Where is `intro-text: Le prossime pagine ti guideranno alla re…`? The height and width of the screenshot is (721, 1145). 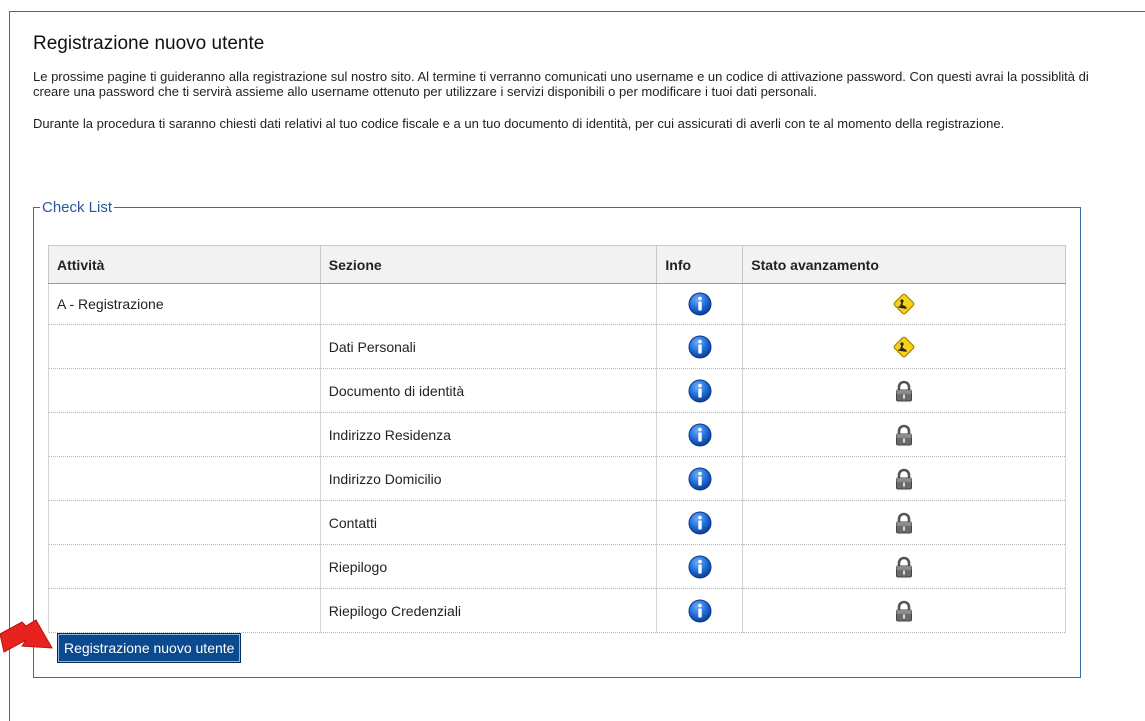 intro-text: Le prossime pagine ti guideranno alla re… is located at coordinates (563, 108).